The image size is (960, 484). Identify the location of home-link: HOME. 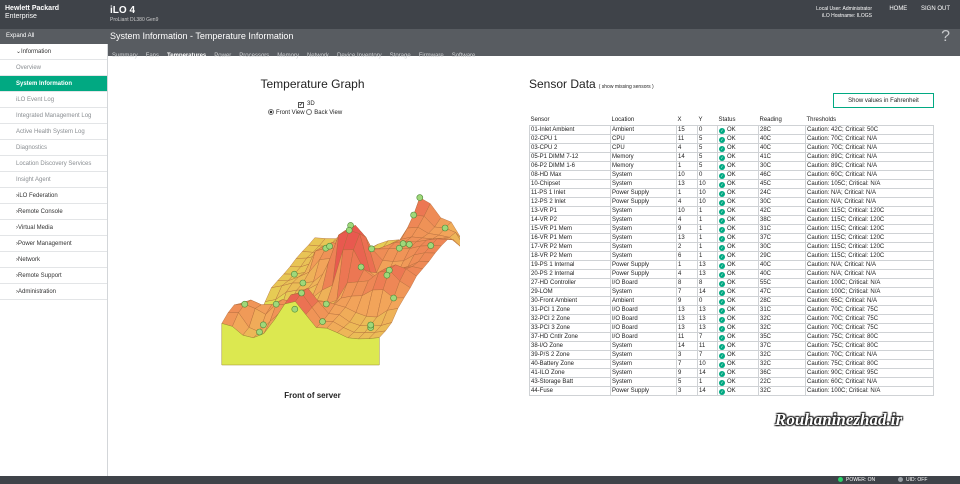
(898, 9).